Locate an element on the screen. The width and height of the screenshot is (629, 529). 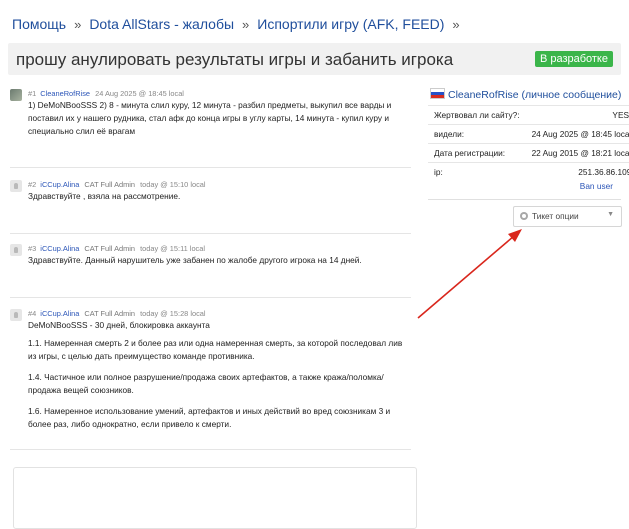
user-name-link: CleaneRofRise is located at coordinates (483, 95).